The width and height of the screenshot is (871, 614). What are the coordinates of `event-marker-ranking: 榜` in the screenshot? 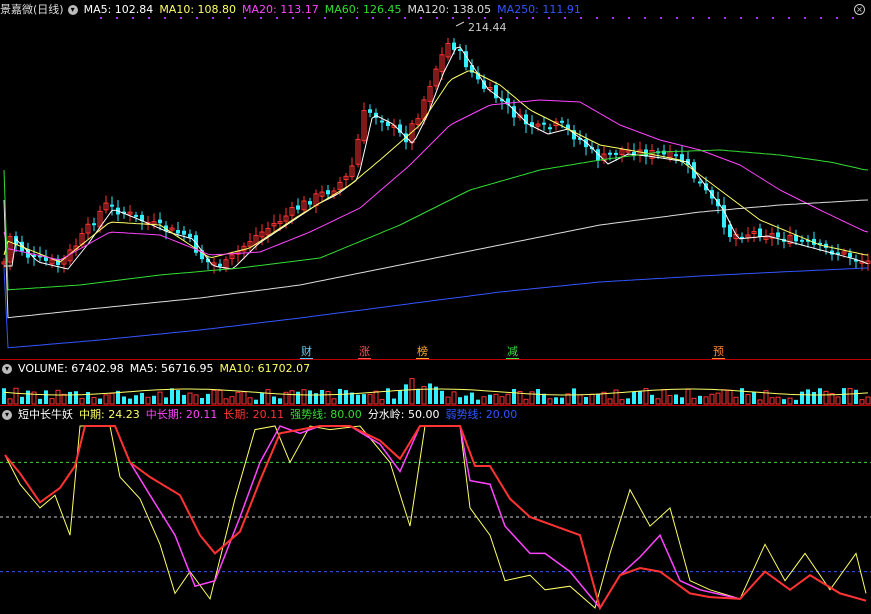 It's located at (422, 352).